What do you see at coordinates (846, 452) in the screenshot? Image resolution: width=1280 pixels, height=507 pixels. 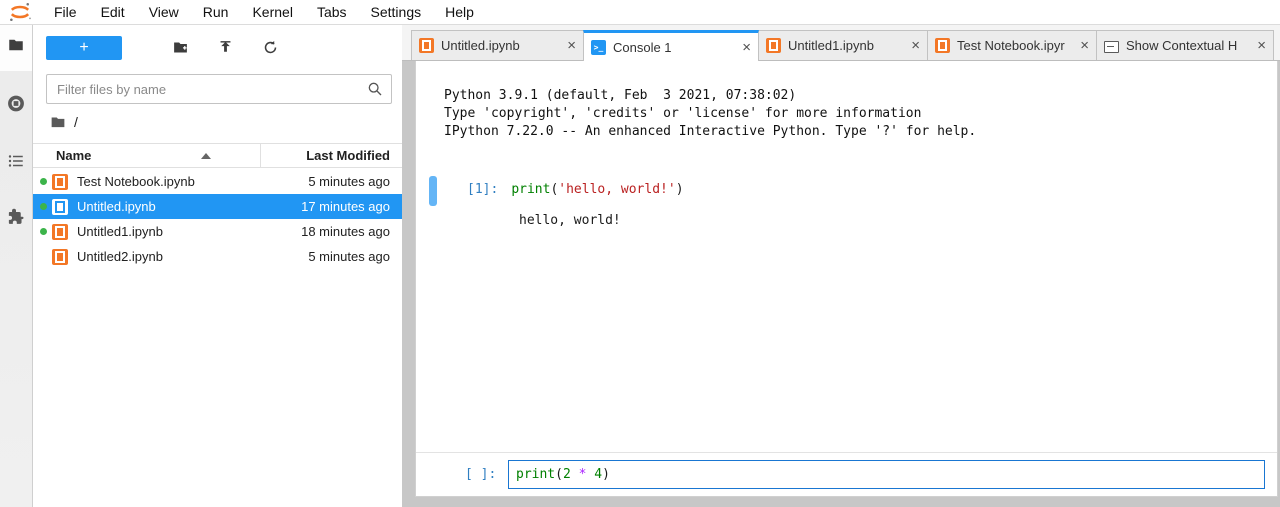 I see `input-separator` at bounding box center [846, 452].